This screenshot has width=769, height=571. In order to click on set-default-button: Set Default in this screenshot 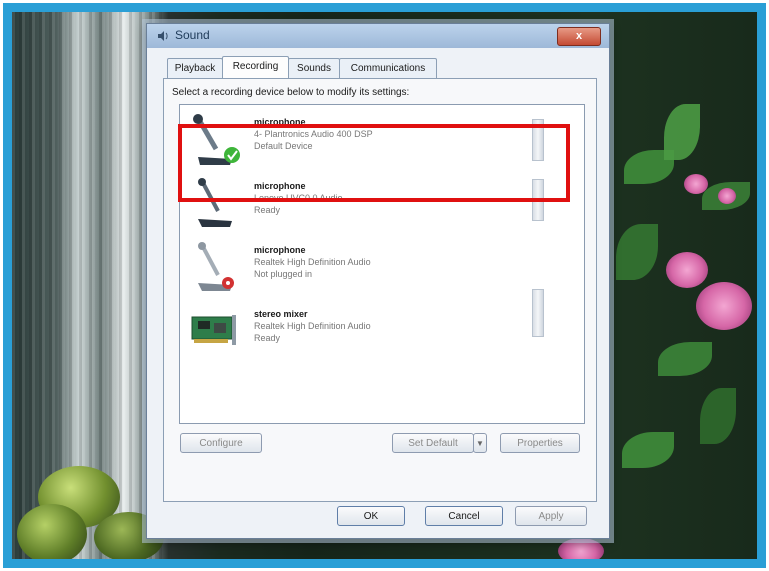, I will do `click(433, 443)`.